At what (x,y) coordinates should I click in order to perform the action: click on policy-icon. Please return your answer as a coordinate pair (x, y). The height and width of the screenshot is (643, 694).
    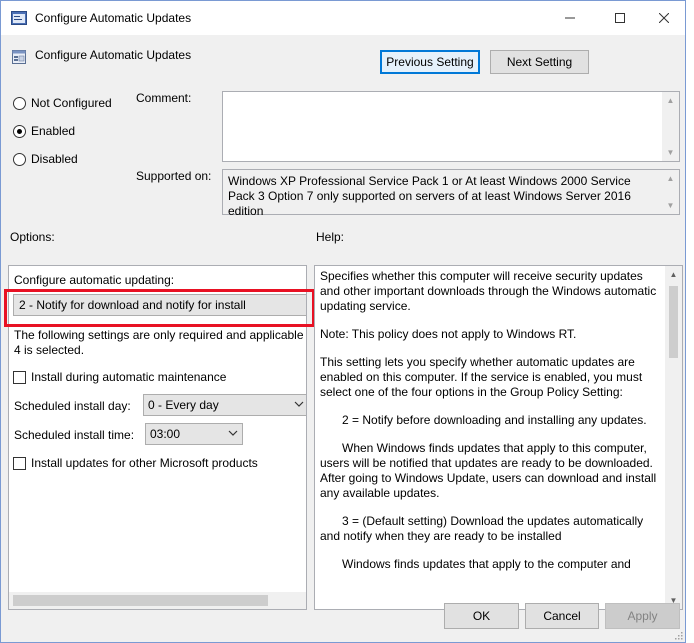
    Looking at the image, I should click on (19, 18).